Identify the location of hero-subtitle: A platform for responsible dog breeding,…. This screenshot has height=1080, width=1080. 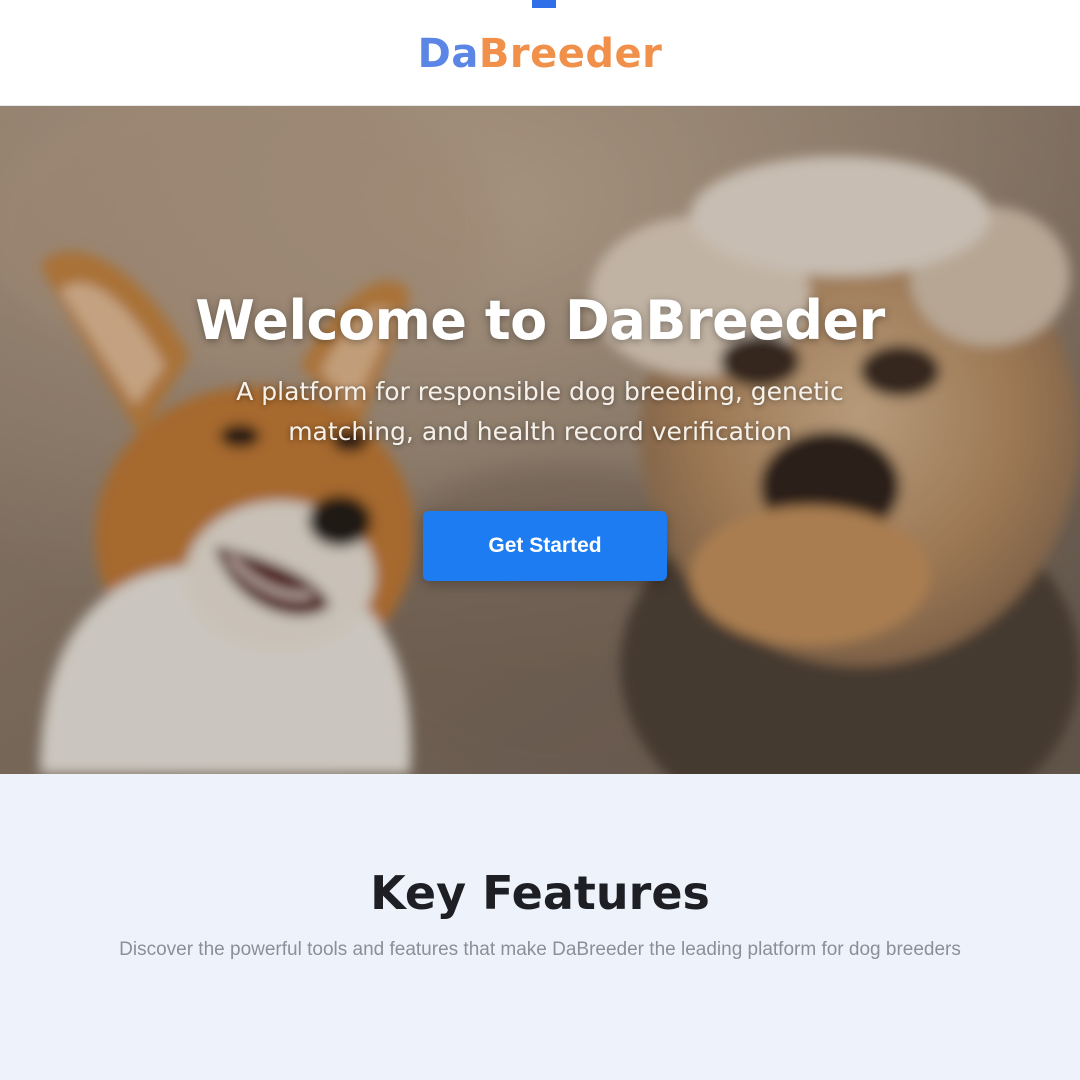
(540, 411).